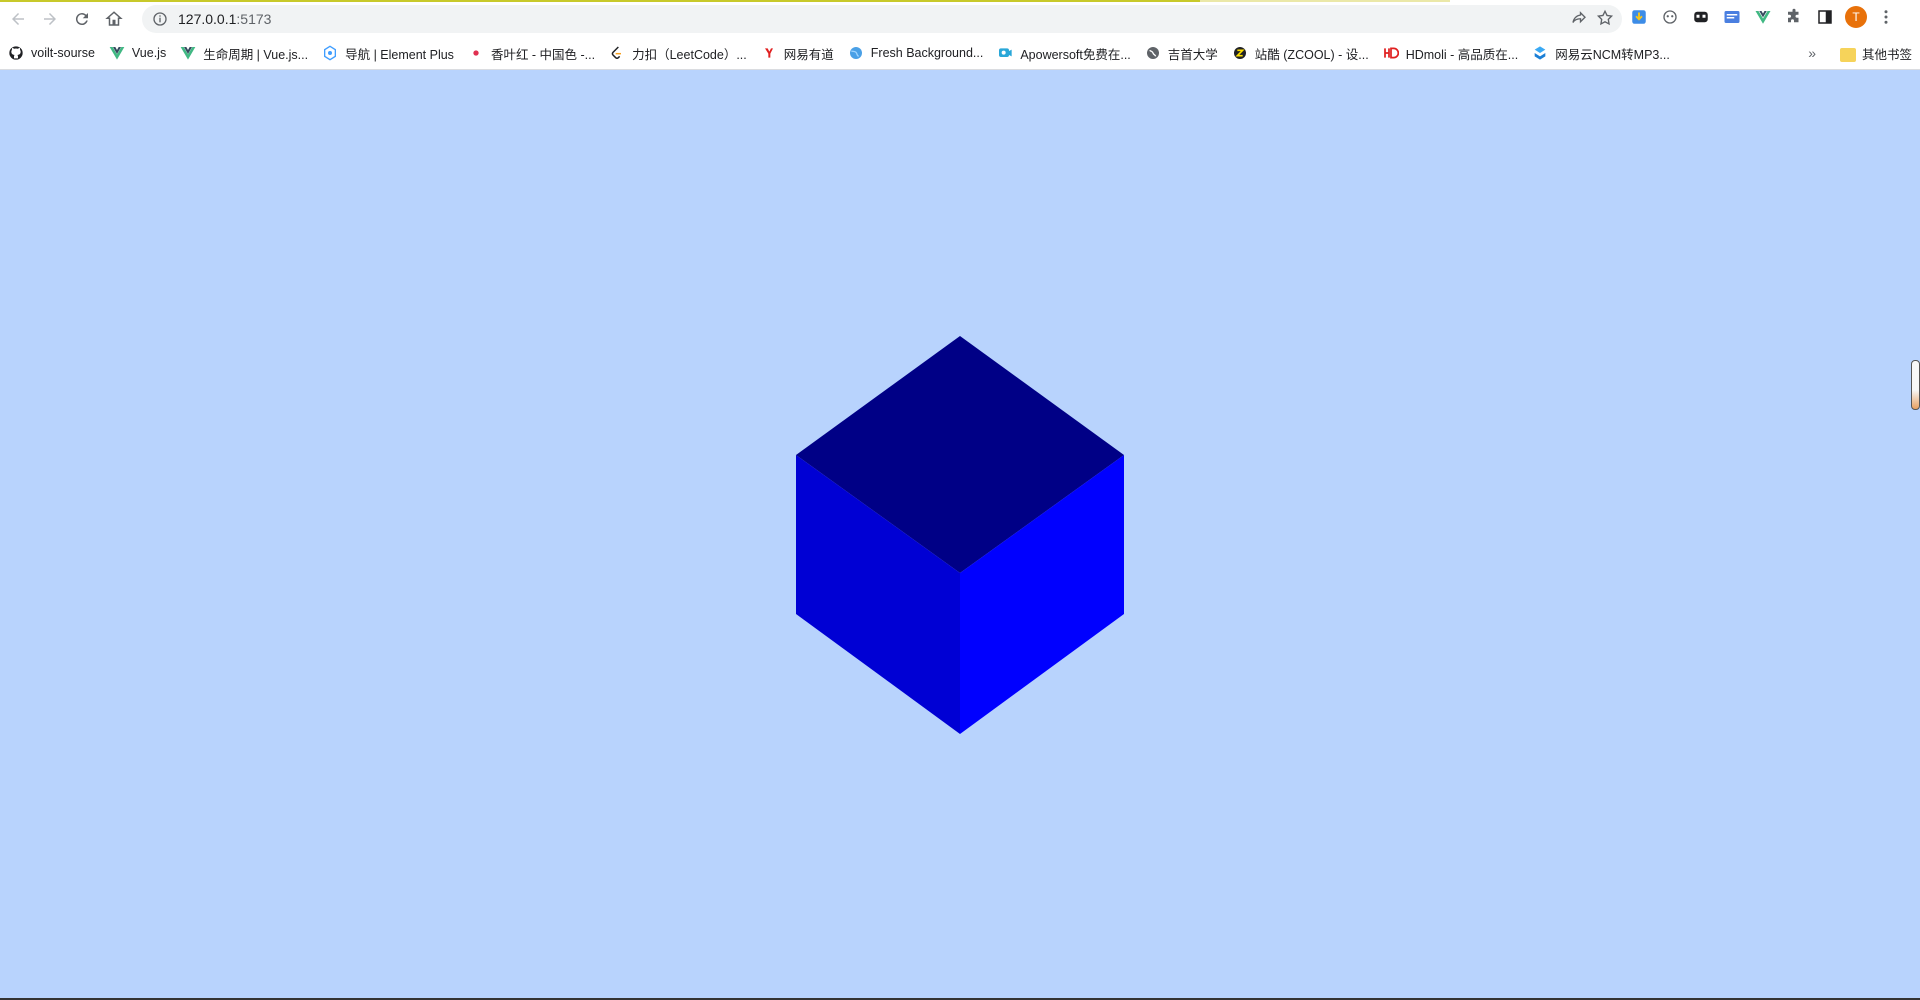  I want to click on bookmark-item: voilt-sourse, so click(51, 53).